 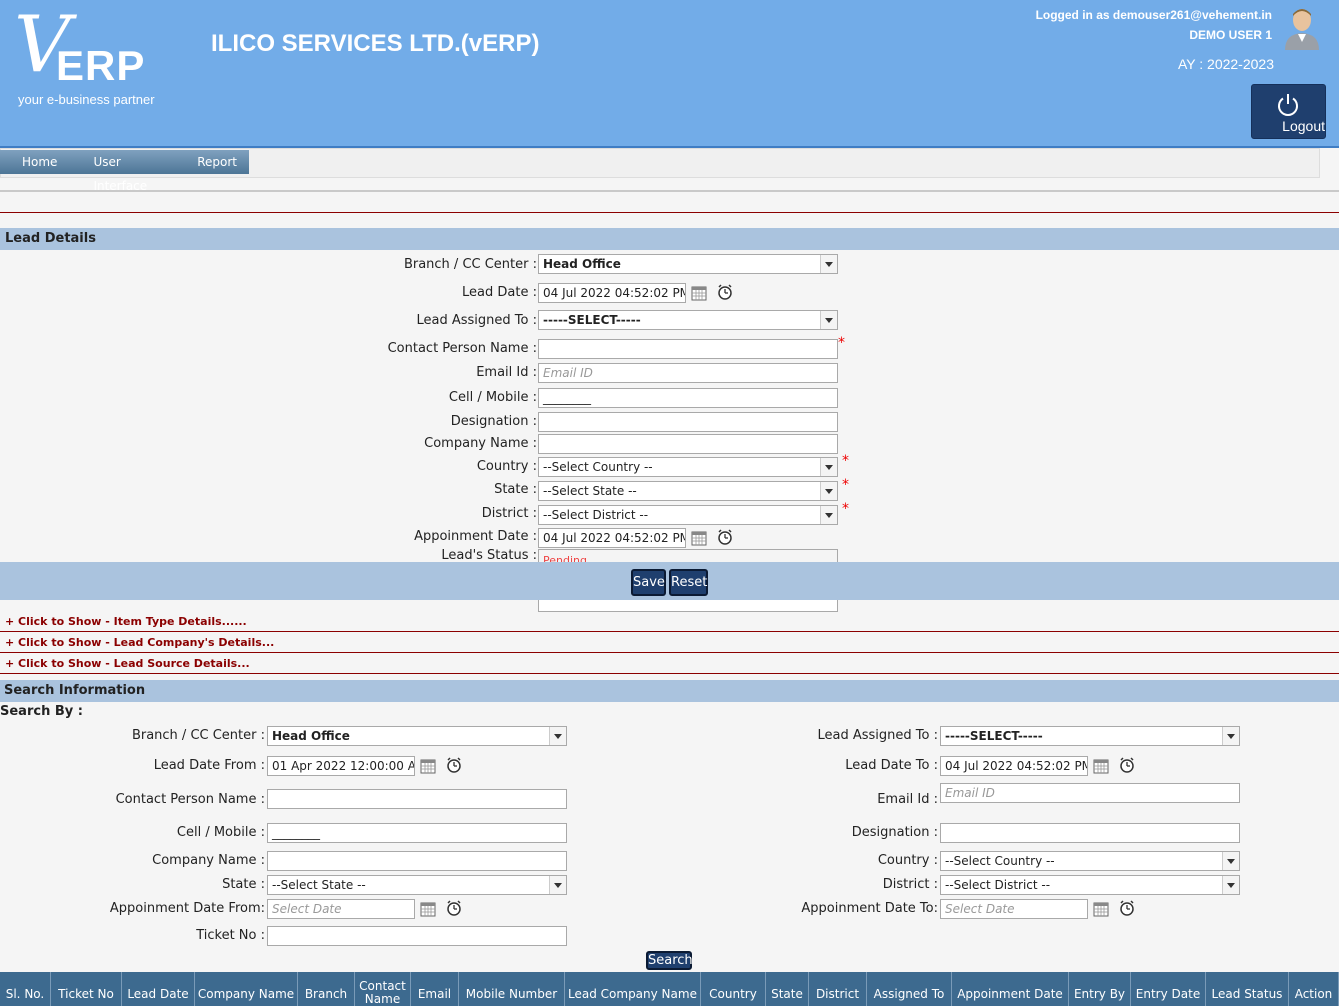 What do you see at coordinates (787, 989) in the screenshot?
I see `column-header: State` at bounding box center [787, 989].